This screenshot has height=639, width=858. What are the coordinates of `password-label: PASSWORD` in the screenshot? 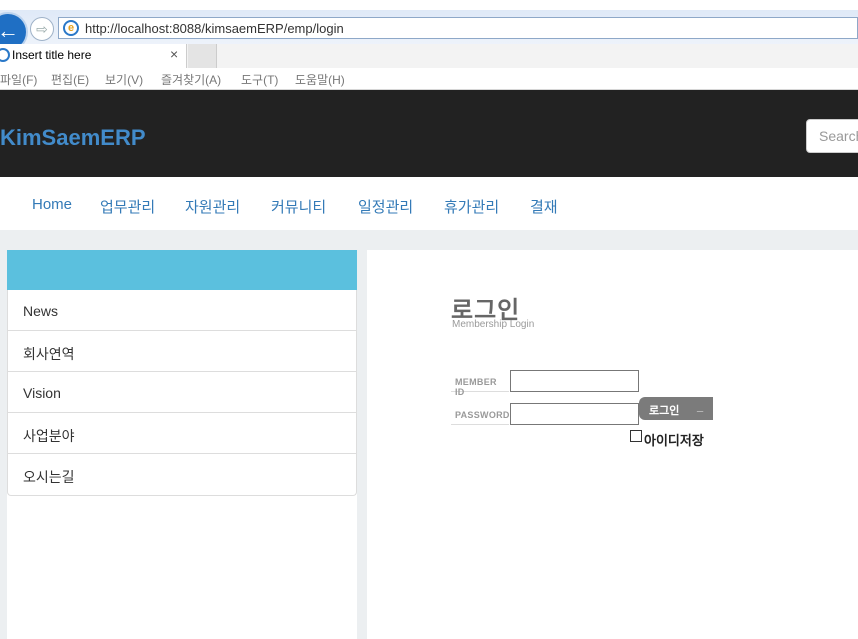 It's located at (480, 414).